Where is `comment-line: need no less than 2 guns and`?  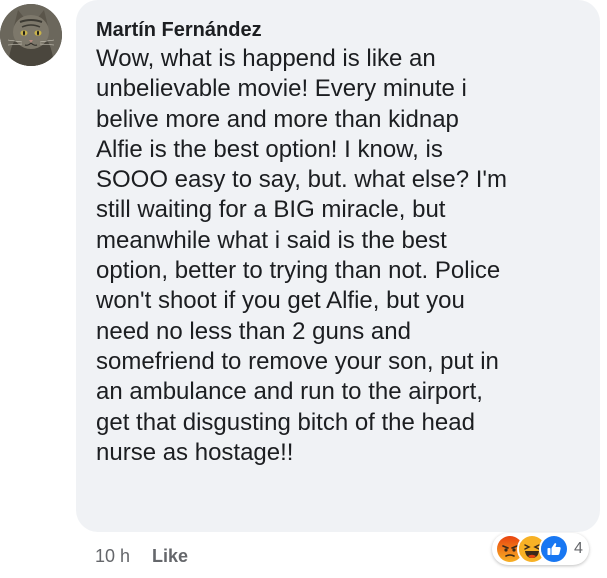 comment-line: need no less than 2 guns and is located at coordinates (253, 331).